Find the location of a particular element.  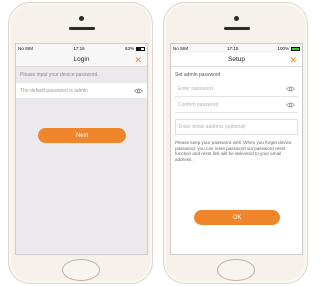

password-field: The default password is admin is located at coordinates (81, 90).